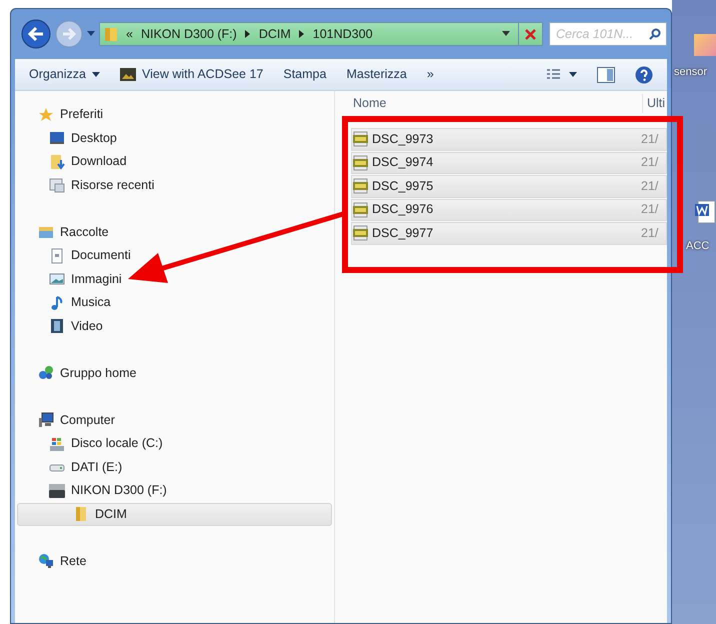 This screenshot has height=624, width=716. Describe the element at coordinates (36, 34) in the screenshot. I see `back-button` at that location.